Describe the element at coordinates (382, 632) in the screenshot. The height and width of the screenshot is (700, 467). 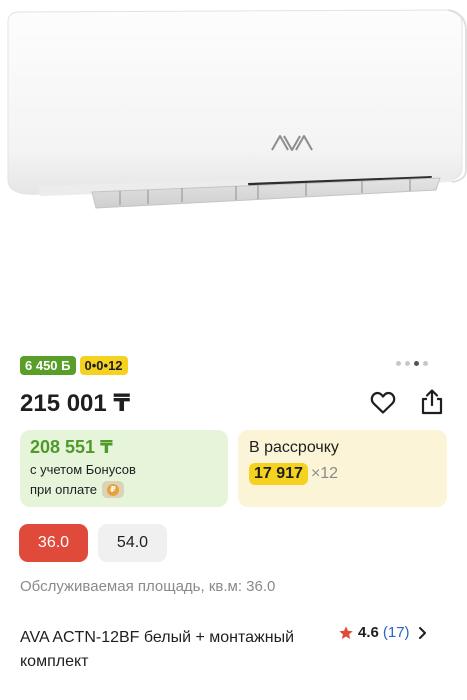
I see `rating-link: 4.6 (17)` at that location.